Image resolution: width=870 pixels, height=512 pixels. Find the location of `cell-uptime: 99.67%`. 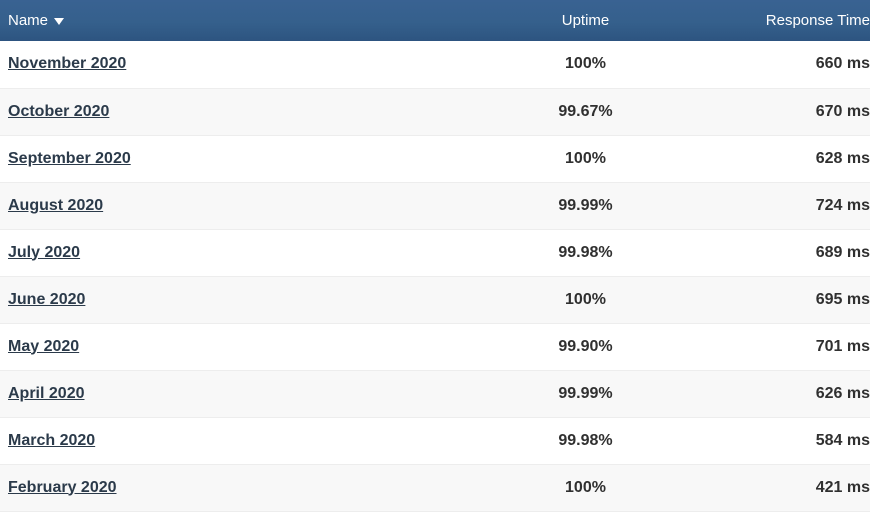

cell-uptime: 99.67% is located at coordinates (585, 111).